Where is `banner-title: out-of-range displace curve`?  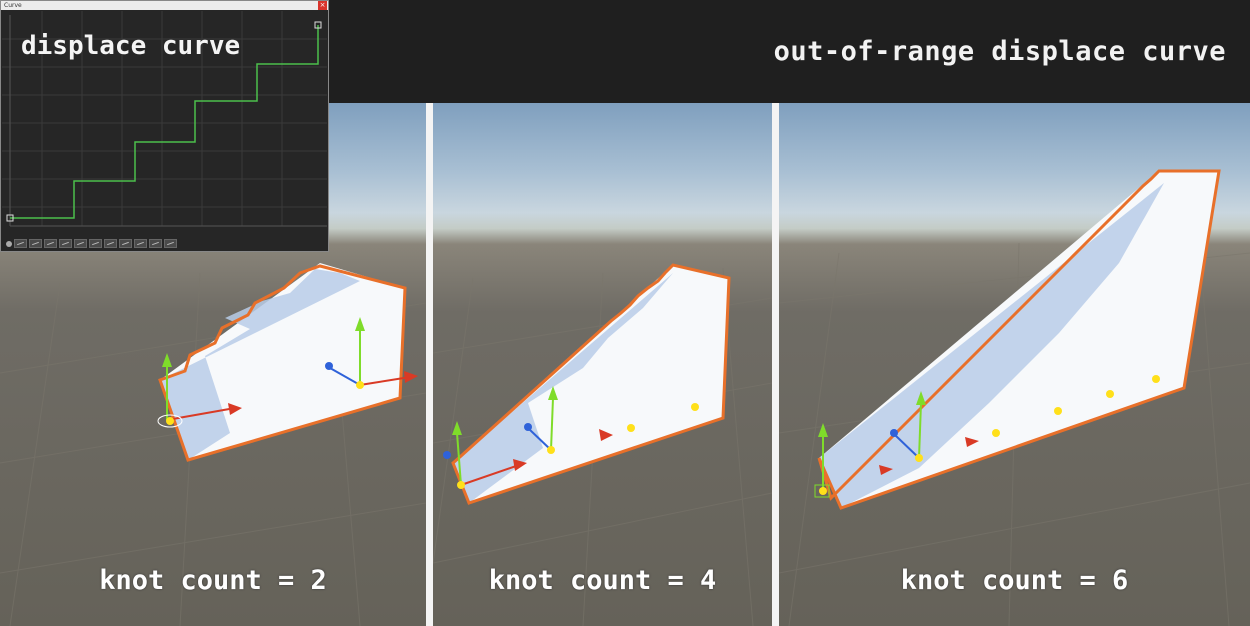 banner-title: out-of-range displace curve is located at coordinates (999, 51).